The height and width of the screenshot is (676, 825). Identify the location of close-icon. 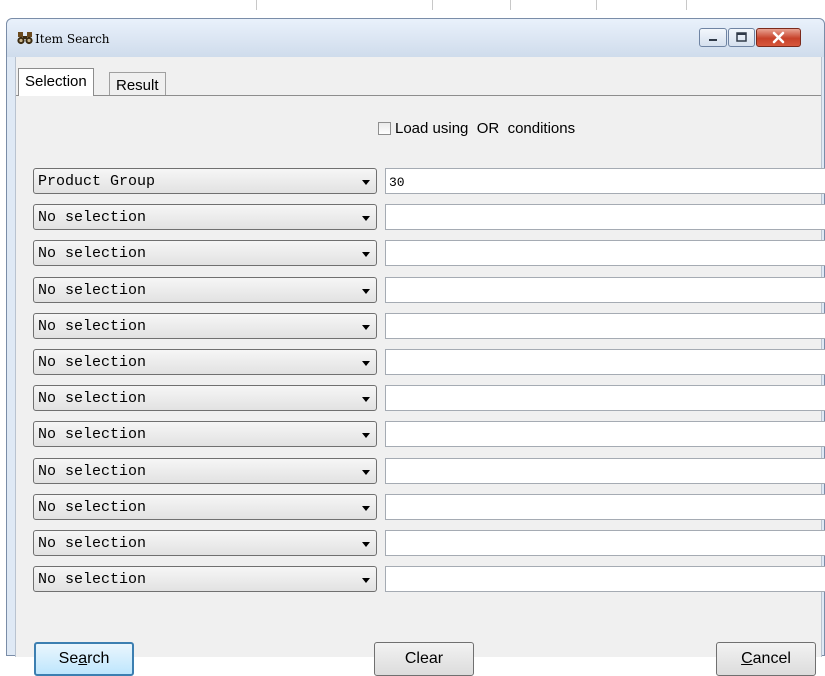
(778, 37).